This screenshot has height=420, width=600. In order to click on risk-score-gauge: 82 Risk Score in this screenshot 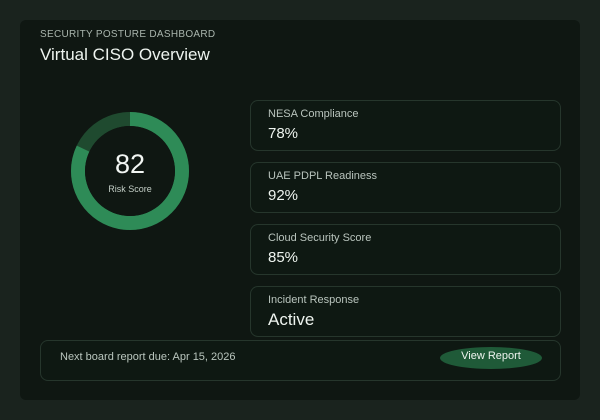, I will do `click(130, 171)`.